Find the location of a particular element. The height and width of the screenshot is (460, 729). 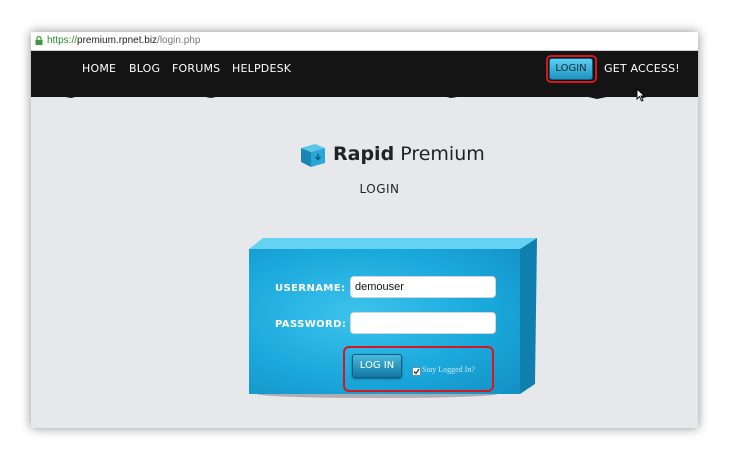

lock-icon is located at coordinates (39, 40).